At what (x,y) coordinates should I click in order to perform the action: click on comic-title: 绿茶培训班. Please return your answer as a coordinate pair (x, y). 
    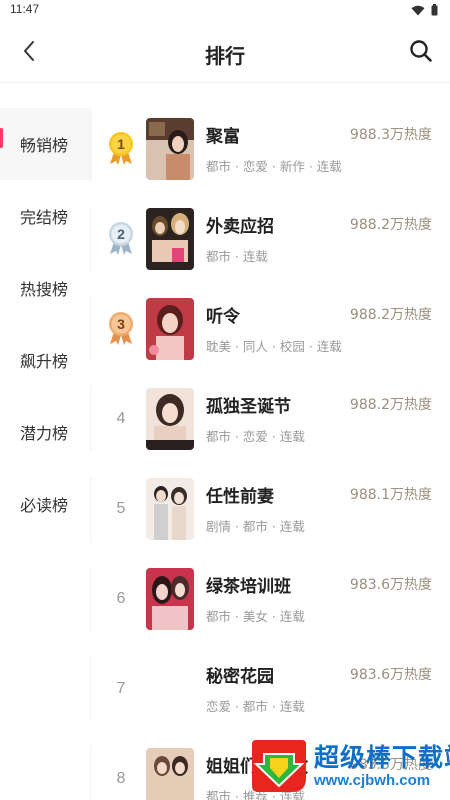
    Looking at the image, I should click on (248, 587).